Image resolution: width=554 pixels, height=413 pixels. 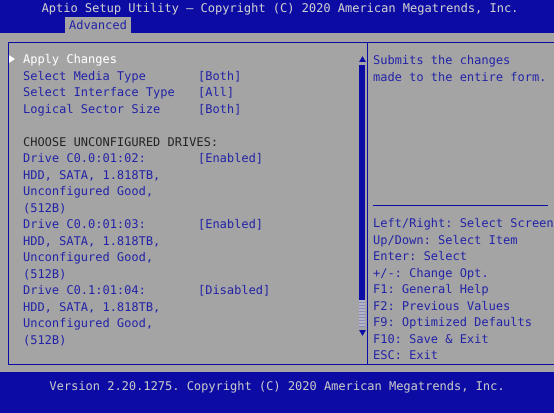 What do you see at coordinates (463, 223) in the screenshot?
I see `key-hint: Left/Right: Select Screen` at bounding box center [463, 223].